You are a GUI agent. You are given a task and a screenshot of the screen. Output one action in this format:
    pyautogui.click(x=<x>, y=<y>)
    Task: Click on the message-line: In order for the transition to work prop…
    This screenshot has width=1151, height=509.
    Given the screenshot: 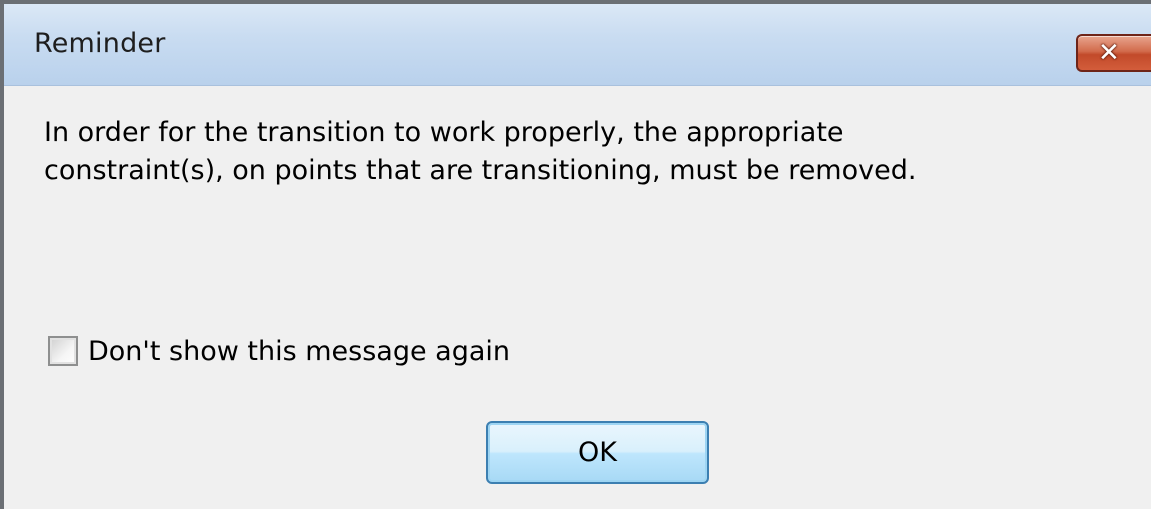 What is the action you would take?
    pyautogui.click(x=444, y=132)
    